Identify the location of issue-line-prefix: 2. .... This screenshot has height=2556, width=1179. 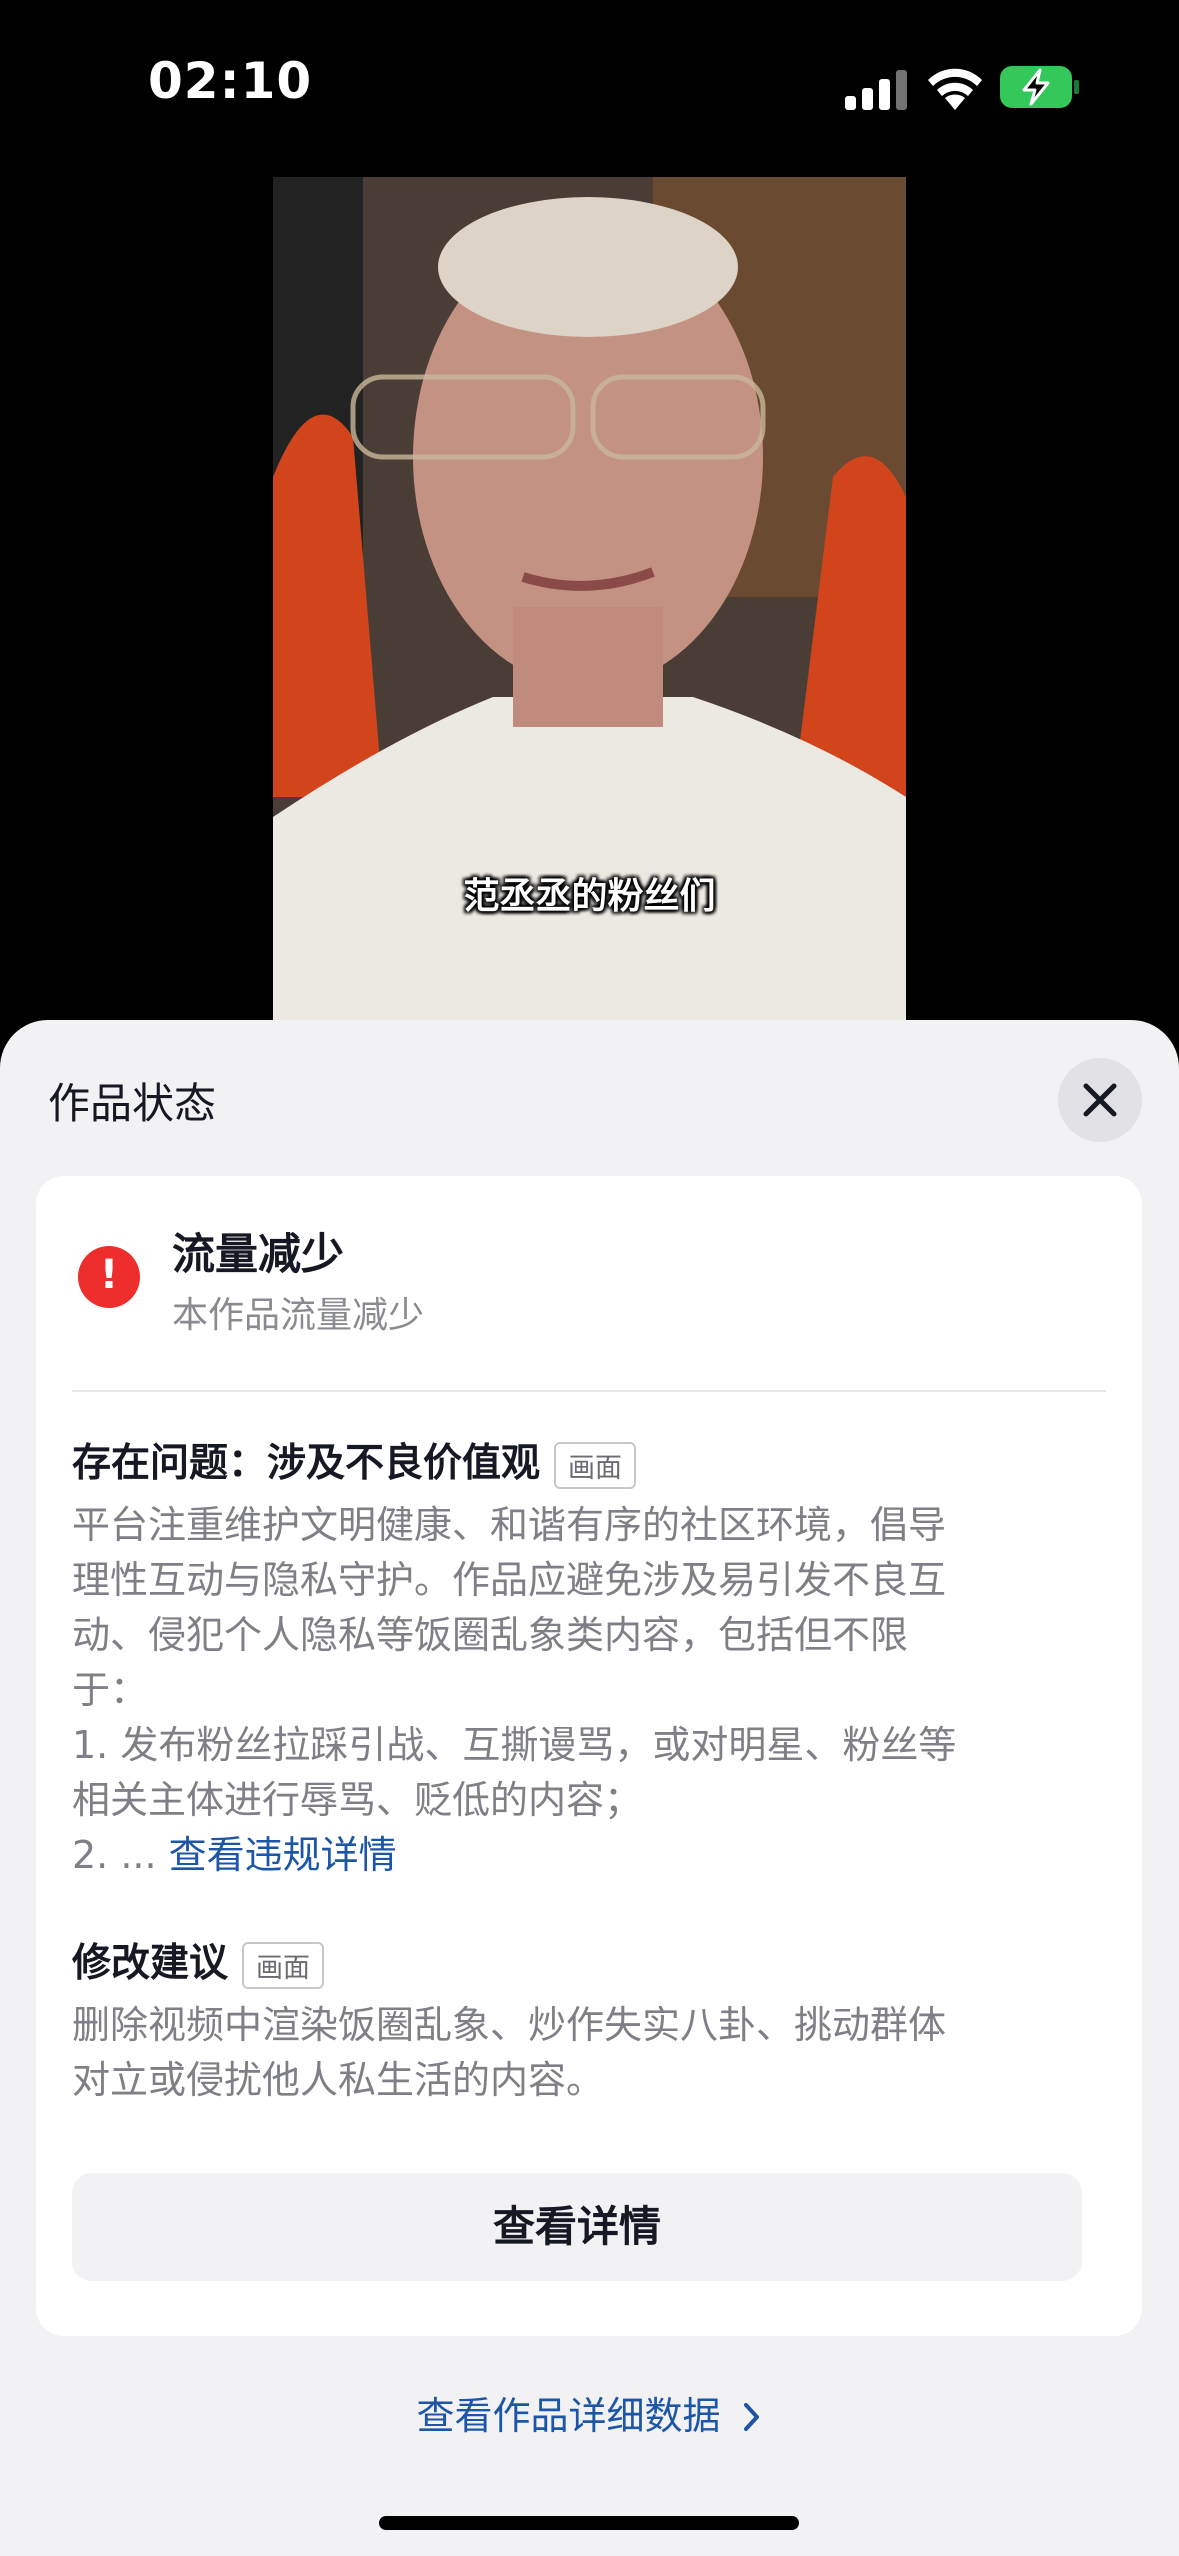
(120, 1855).